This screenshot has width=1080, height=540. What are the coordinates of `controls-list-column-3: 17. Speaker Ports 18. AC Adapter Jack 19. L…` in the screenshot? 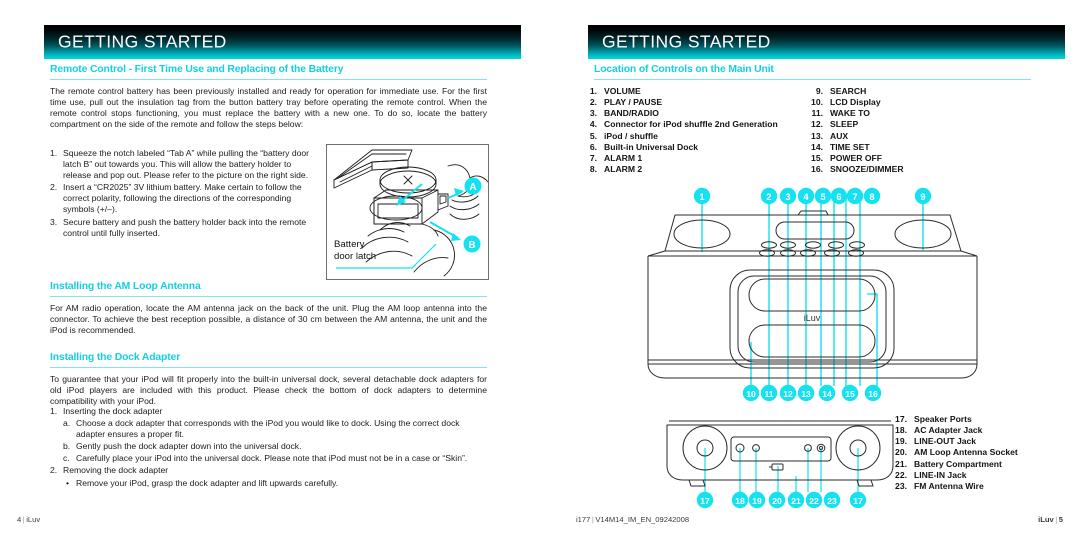 It's located at (954, 453).